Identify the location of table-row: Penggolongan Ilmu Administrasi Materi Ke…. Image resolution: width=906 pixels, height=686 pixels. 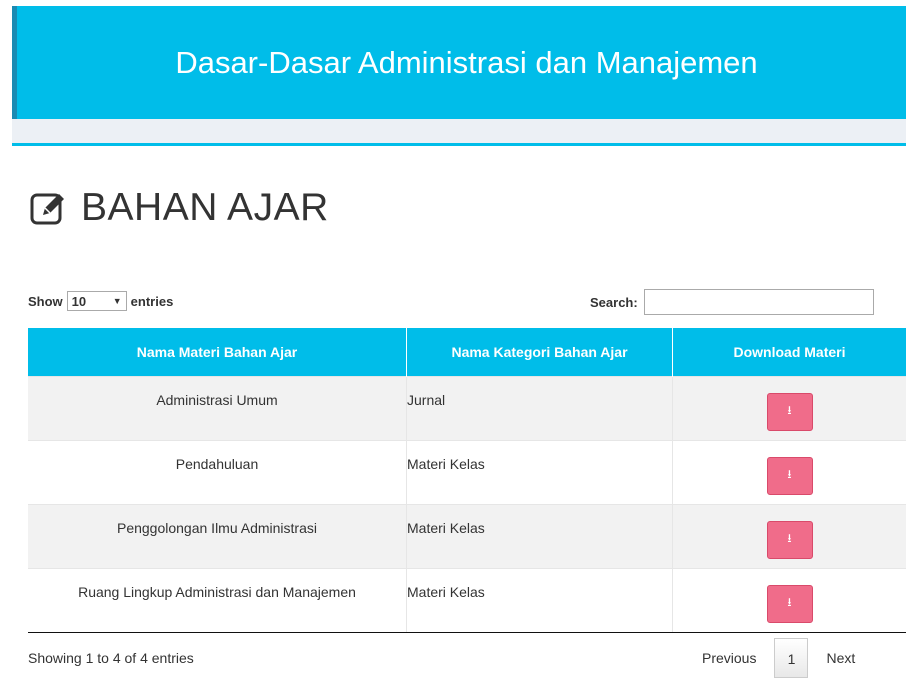
(467, 536).